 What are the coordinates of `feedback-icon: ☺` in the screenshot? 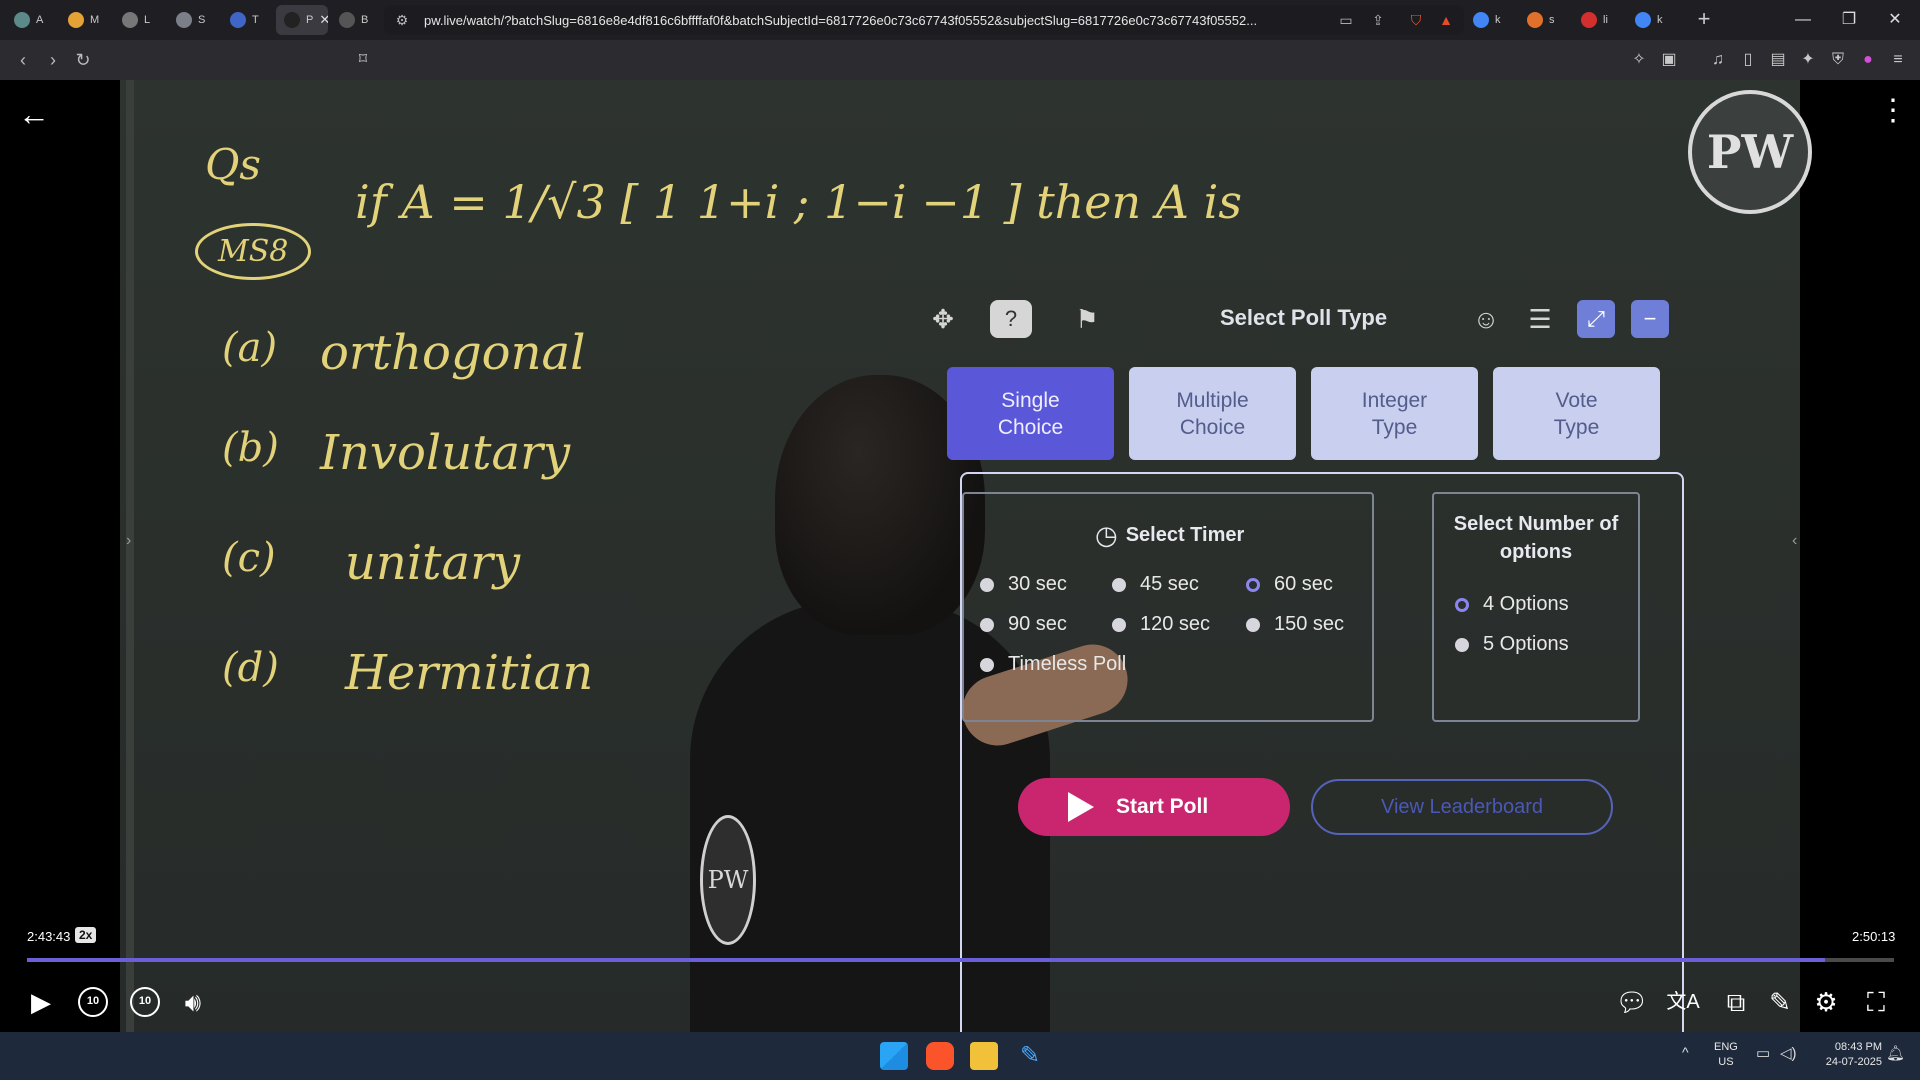 It's located at (1486, 319).